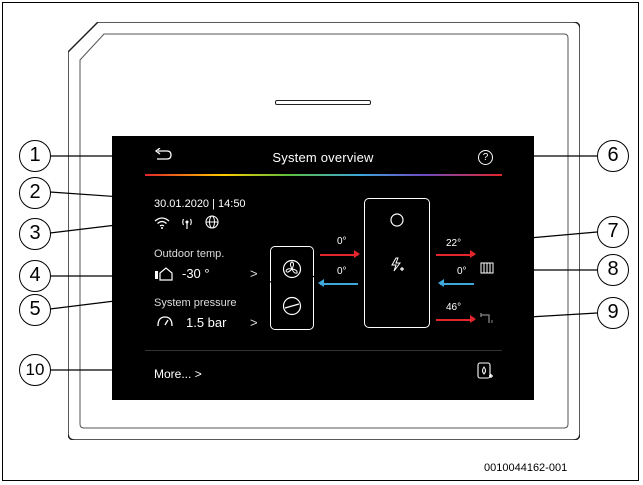 This screenshot has width=643, height=485. I want to click on callout-10: 10, so click(35, 370).